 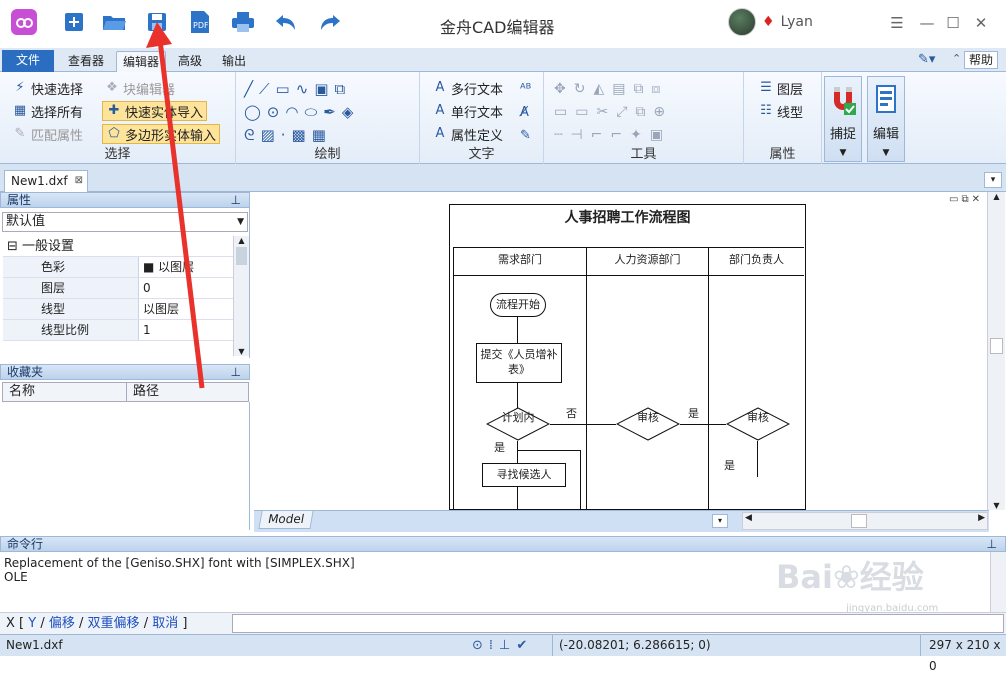 What do you see at coordinates (243, 22) in the screenshot?
I see `print-icon` at bounding box center [243, 22].